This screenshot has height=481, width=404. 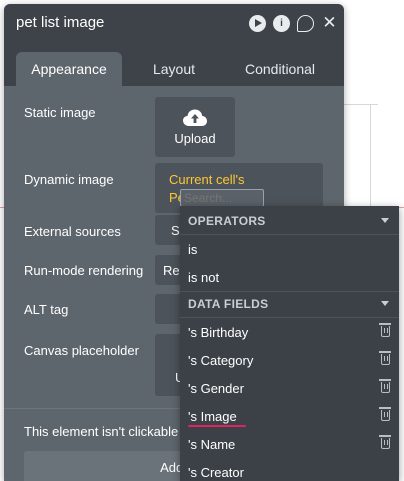 I want to click on data-field-label: 's Birthday, so click(x=218, y=332).